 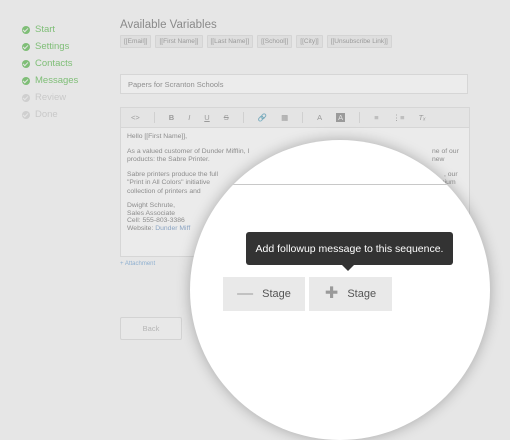 I want to click on align-icon: ≡, so click(x=376, y=117).